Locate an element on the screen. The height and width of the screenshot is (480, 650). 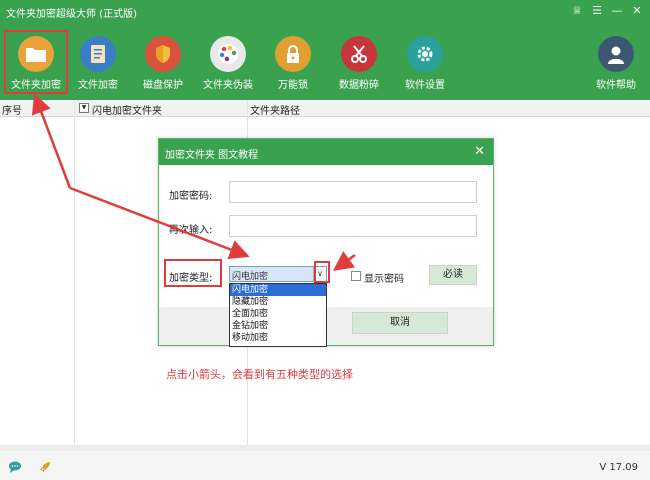
dropdown-arrow-highlight is located at coordinates (322, 272).